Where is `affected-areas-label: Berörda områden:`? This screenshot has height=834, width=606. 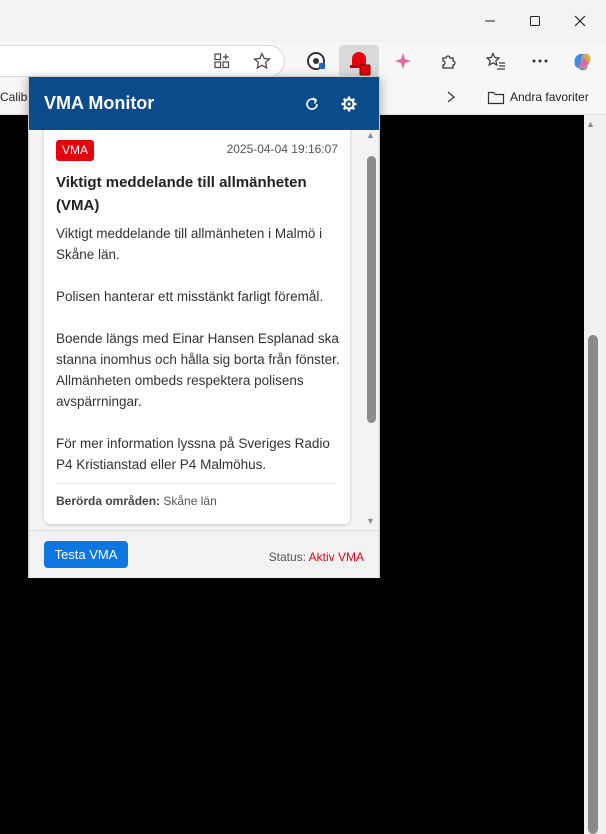 affected-areas-label: Berörda områden: is located at coordinates (108, 501).